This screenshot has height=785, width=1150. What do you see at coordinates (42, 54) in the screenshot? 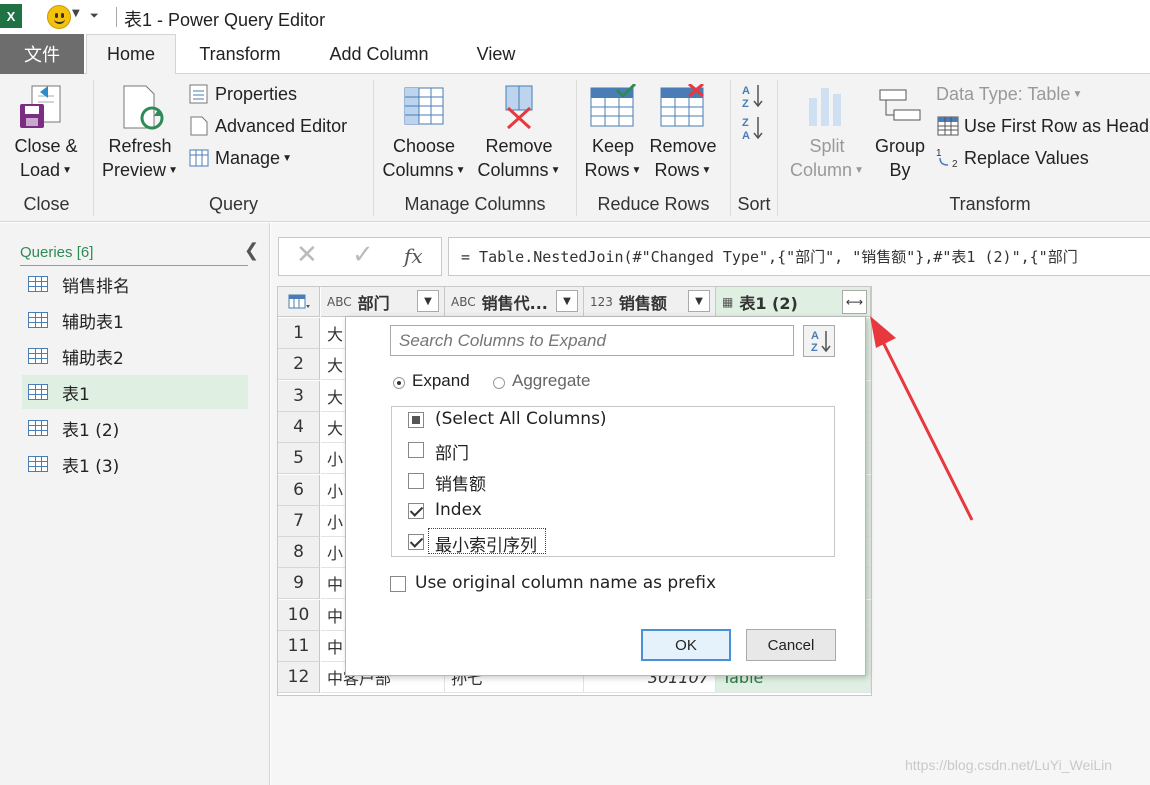
I see `tab-file: 文件` at bounding box center [42, 54].